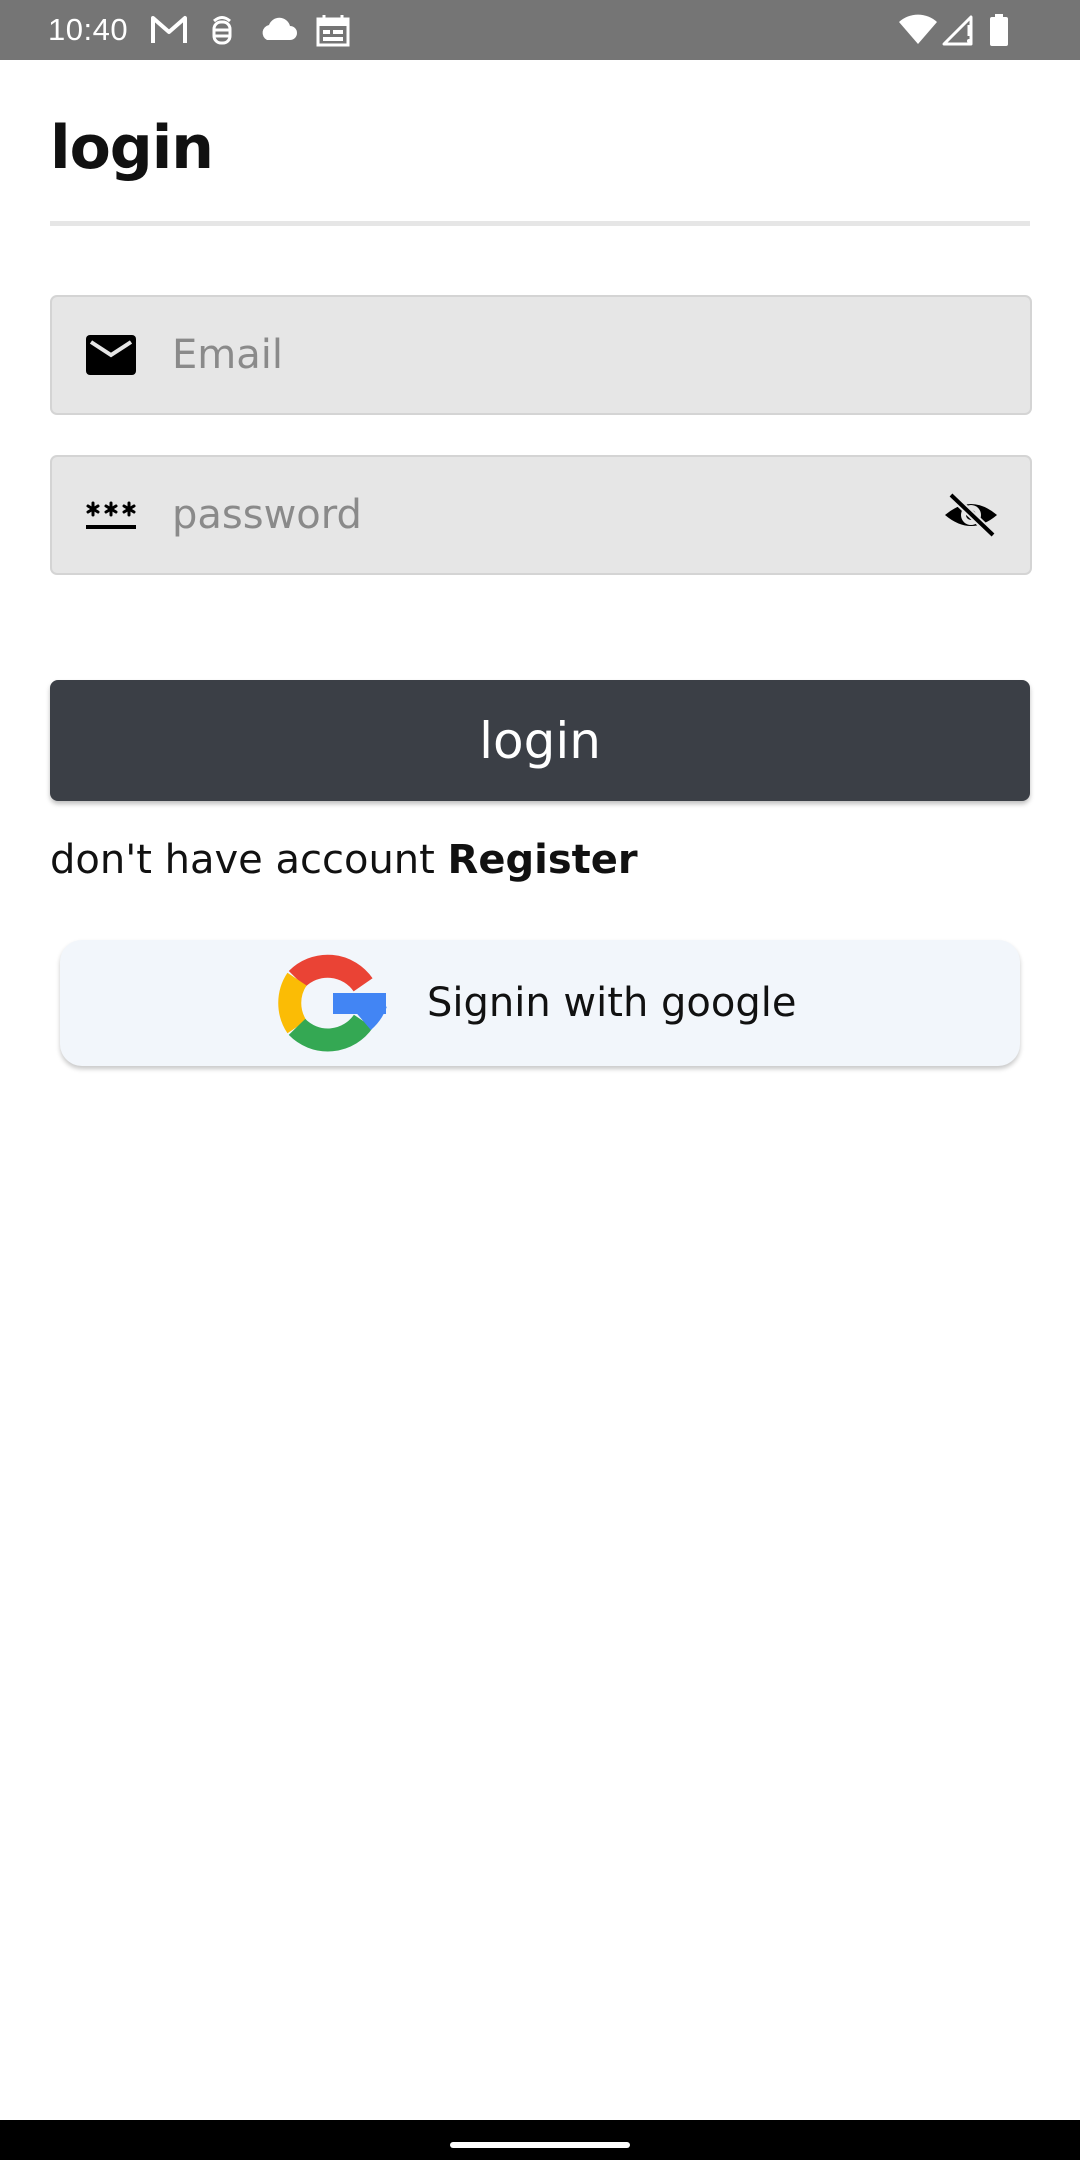 The height and width of the screenshot is (2160, 1080). I want to click on register-prompt-text: don't have account, so click(249, 860).